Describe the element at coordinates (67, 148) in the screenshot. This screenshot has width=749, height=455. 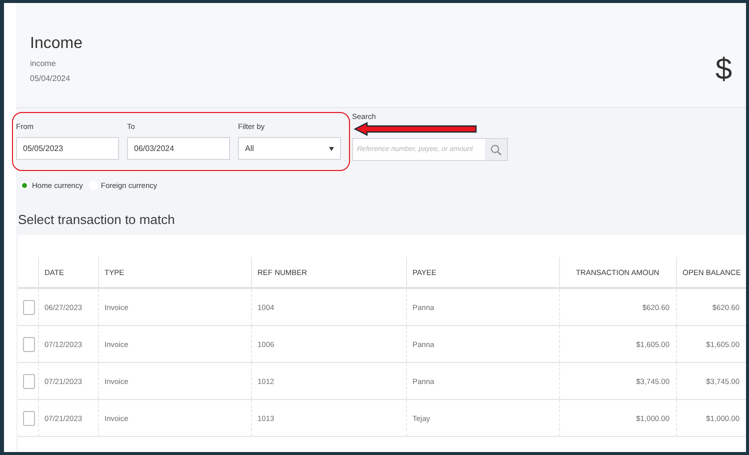
I see `date-field: 05/05/2023` at that location.